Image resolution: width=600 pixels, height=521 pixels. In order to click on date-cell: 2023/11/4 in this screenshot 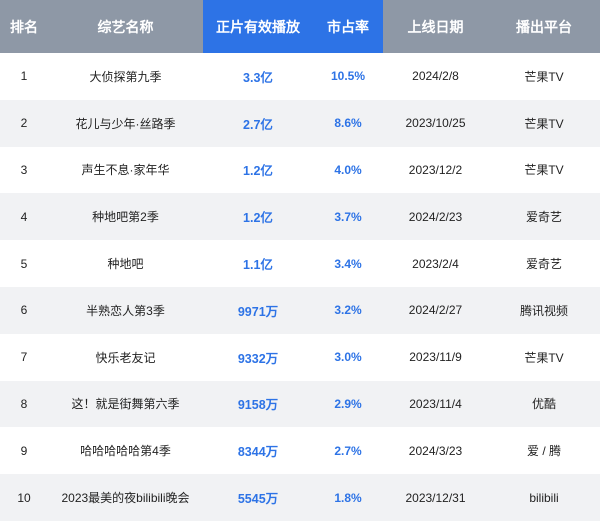, I will do `click(435, 403)`.